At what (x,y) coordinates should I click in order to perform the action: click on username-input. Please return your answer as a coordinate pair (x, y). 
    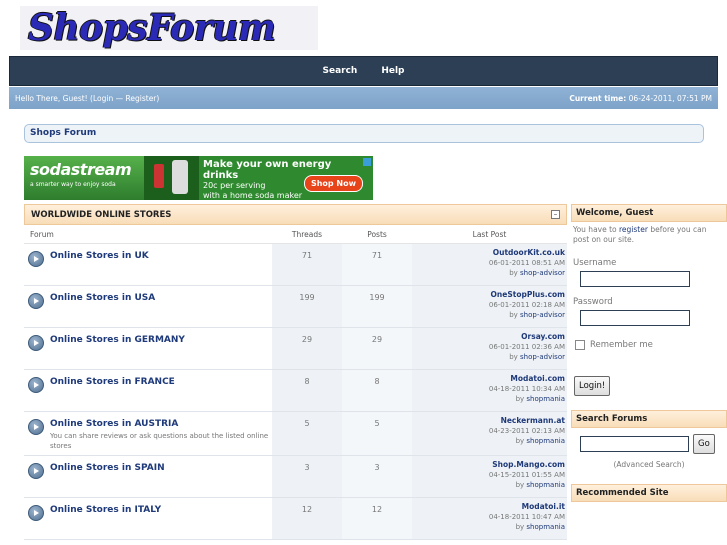
    Looking at the image, I should click on (635, 279).